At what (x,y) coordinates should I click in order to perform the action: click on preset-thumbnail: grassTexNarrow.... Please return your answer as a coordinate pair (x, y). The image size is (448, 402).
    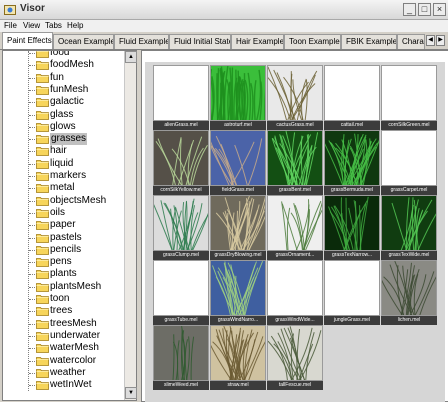
    Looking at the image, I should click on (352, 228).